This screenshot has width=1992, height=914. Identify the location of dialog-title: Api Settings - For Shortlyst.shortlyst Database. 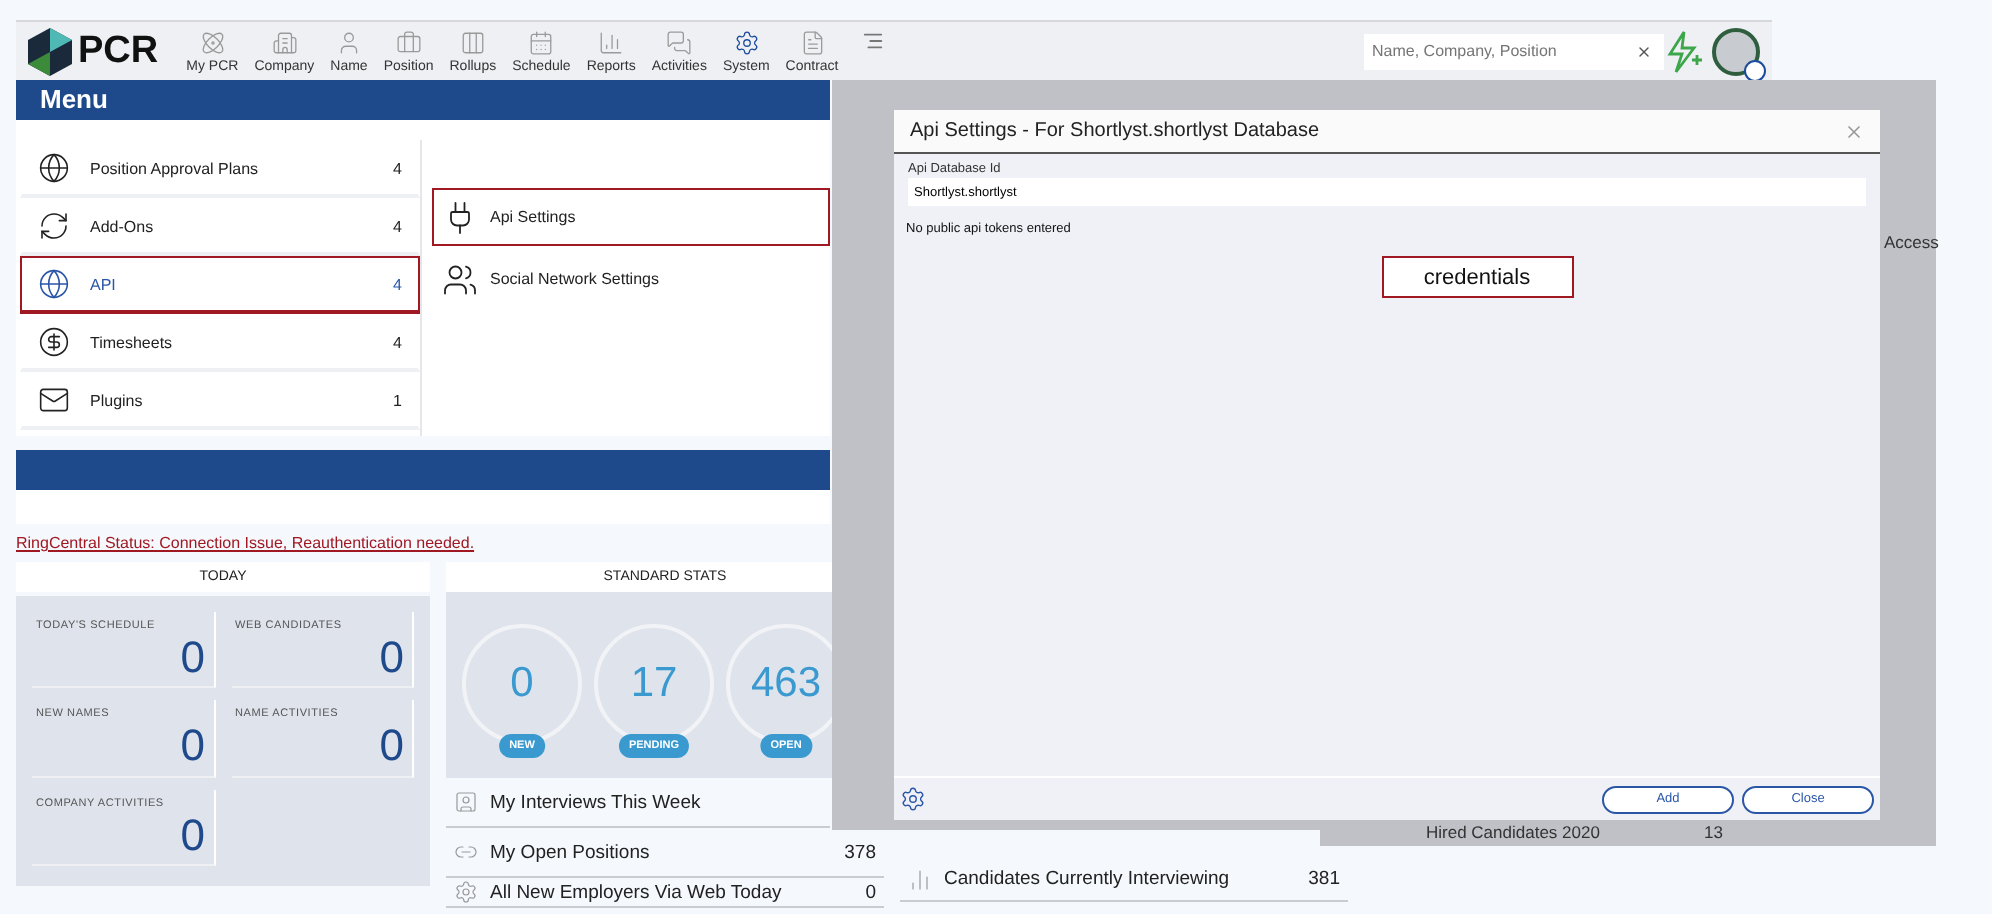
(1116, 131).